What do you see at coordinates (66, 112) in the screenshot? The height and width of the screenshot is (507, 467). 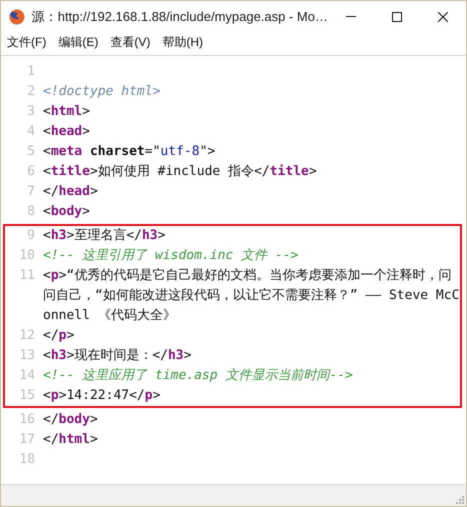 I see `code-line: <html>` at bounding box center [66, 112].